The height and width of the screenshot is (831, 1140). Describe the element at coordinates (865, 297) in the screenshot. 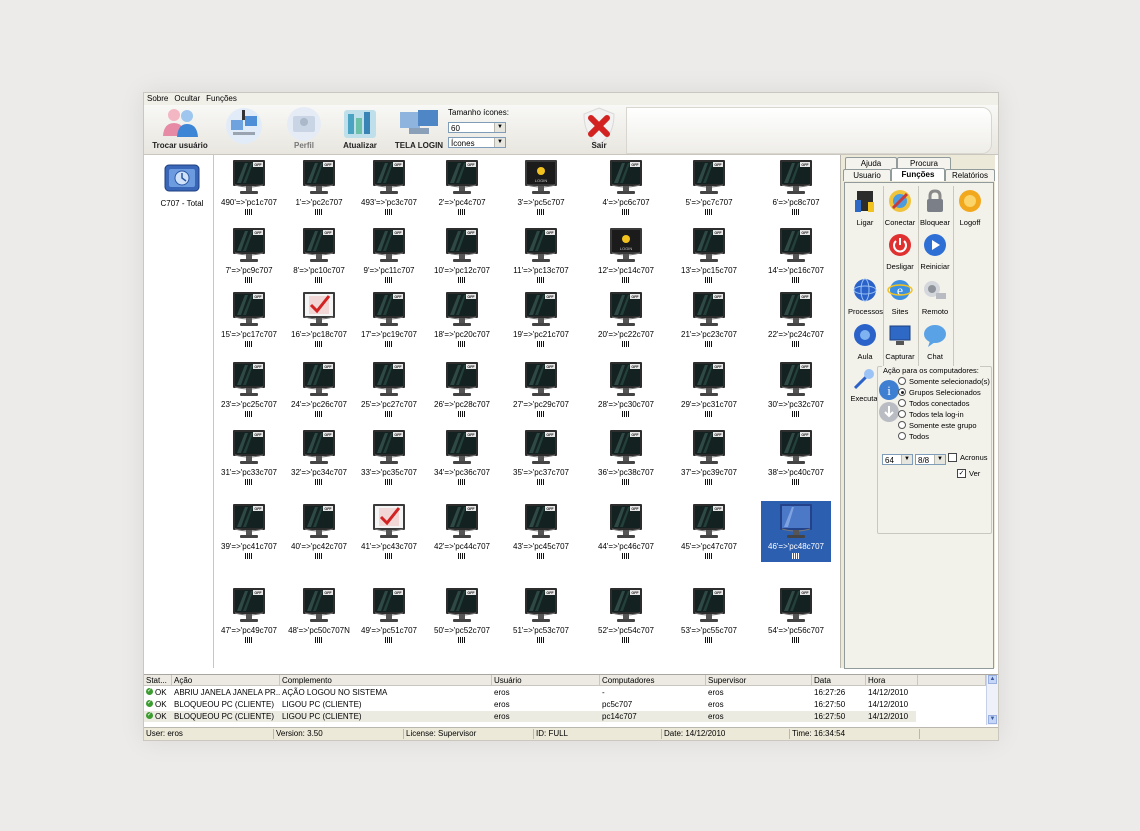

I see `processos-button: Processos` at that location.